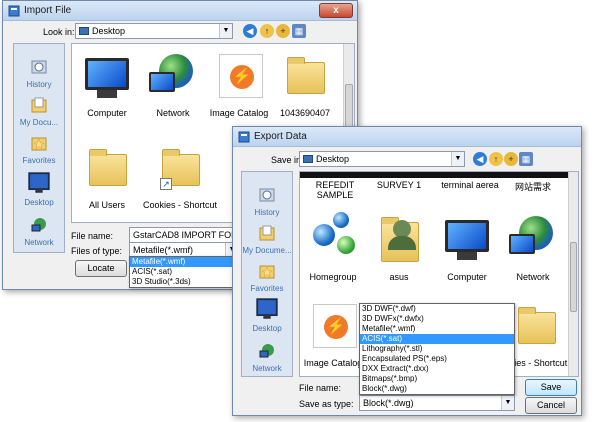 This screenshot has width=600, height=422. I want to click on top-row-thumbnails, so click(435, 175).